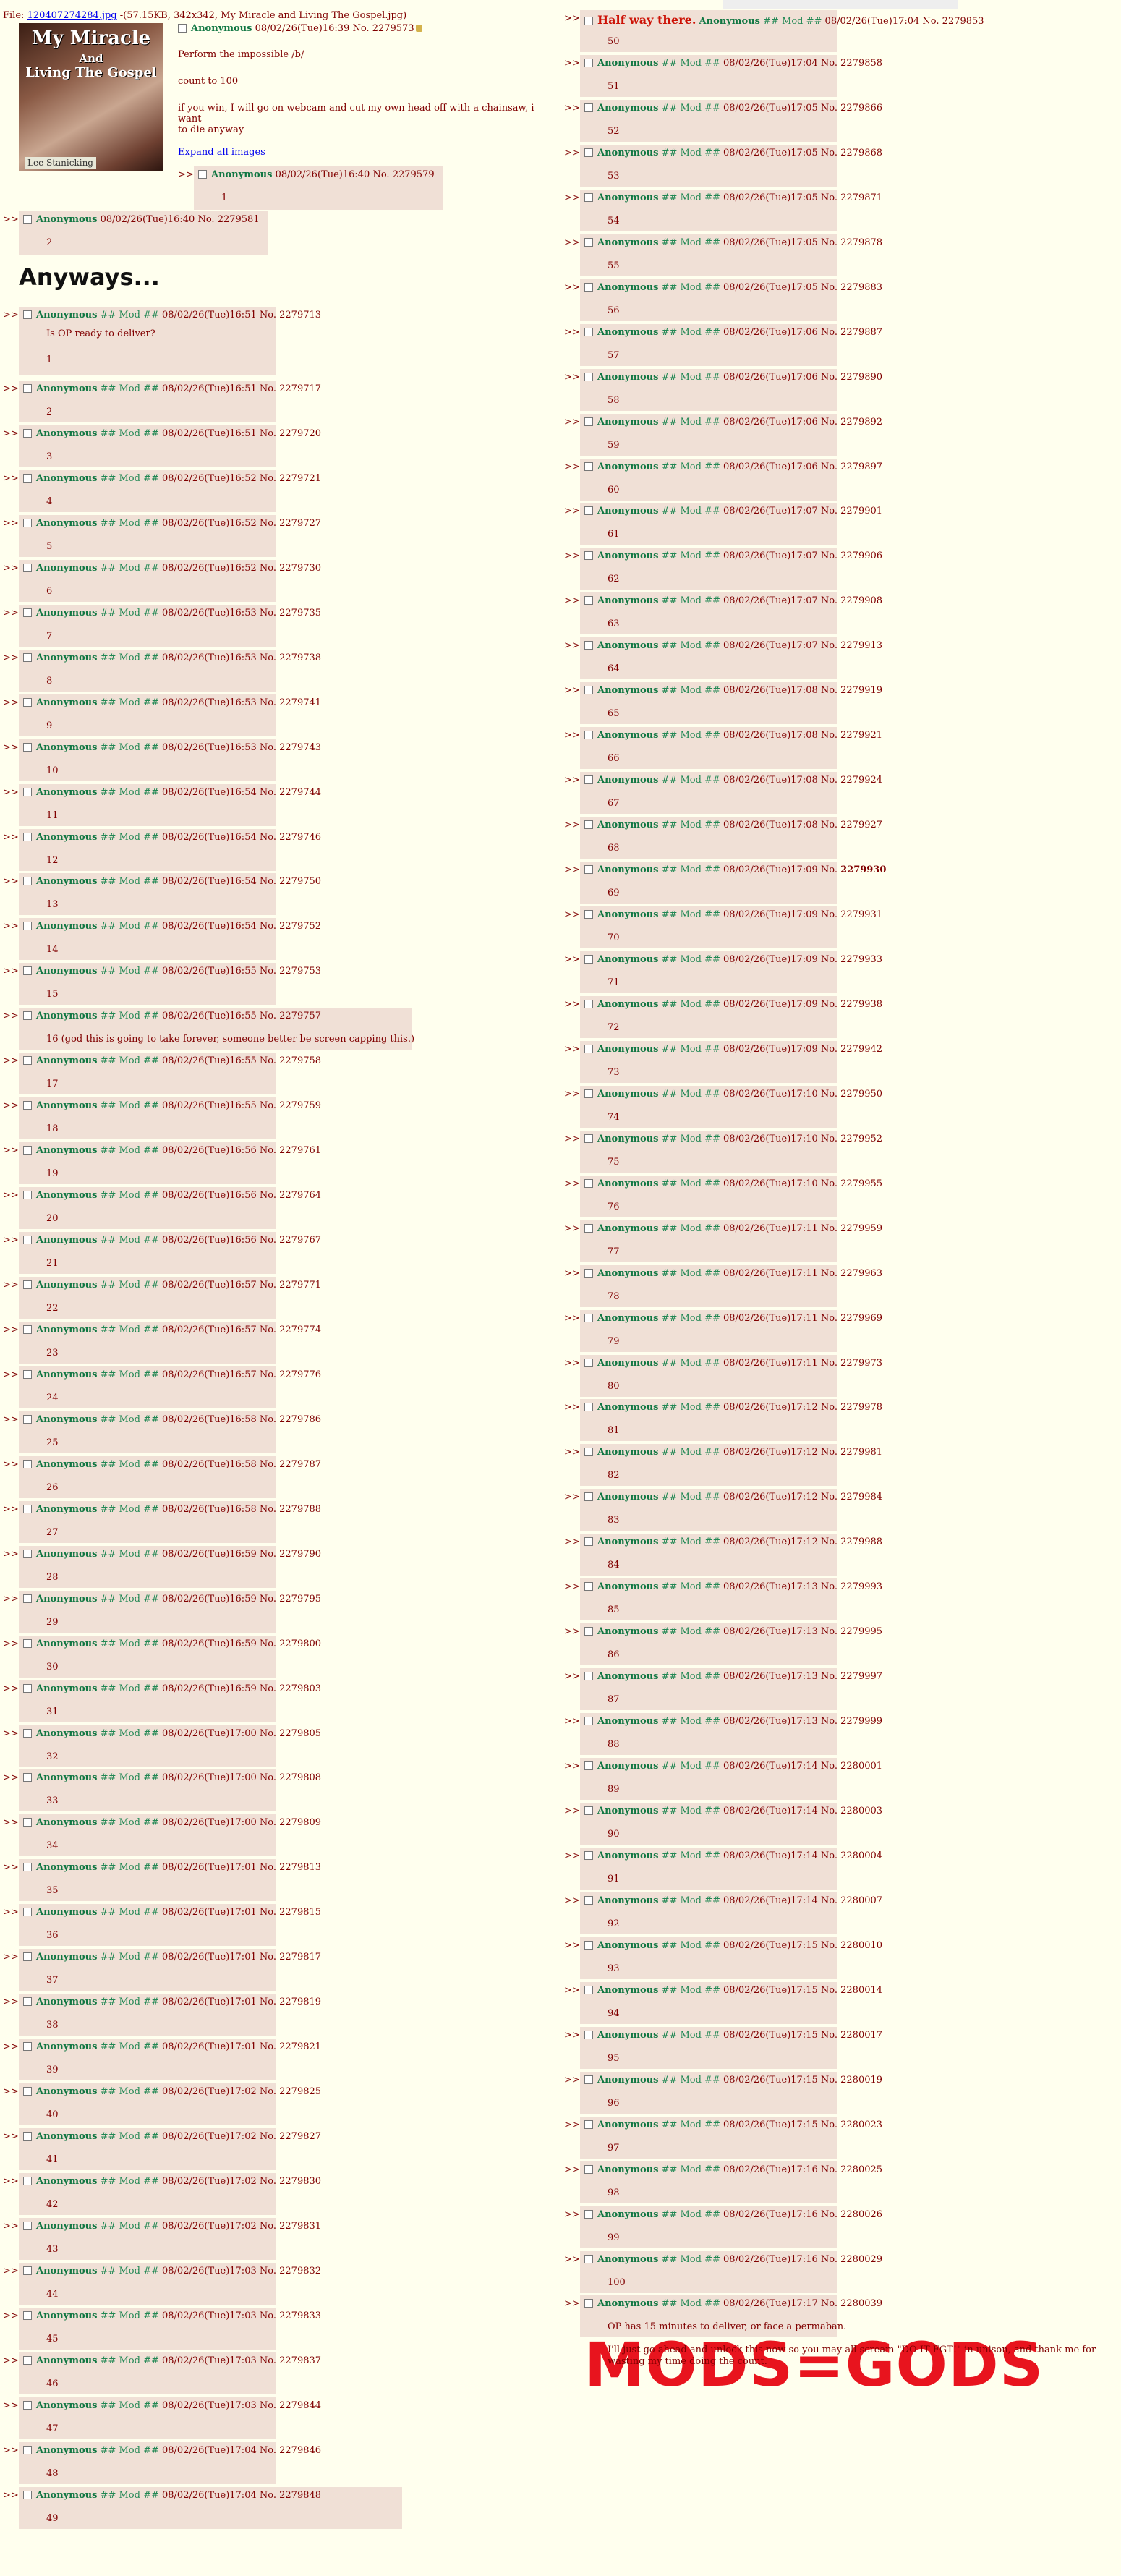 The height and width of the screenshot is (2576, 1121). Describe the element at coordinates (861, 2259) in the screenshot. I see `reply-no: 2280029` at that location.